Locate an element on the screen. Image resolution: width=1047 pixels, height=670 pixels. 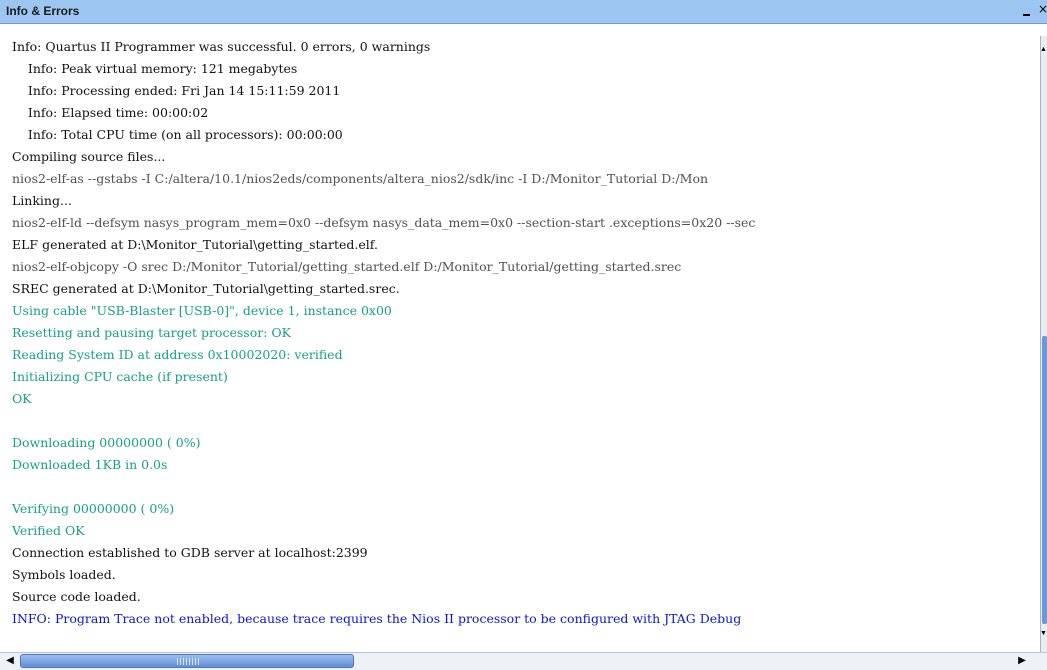
horizontal-scrollbar: ◀ ▶ is located at coordinates (523, 661).